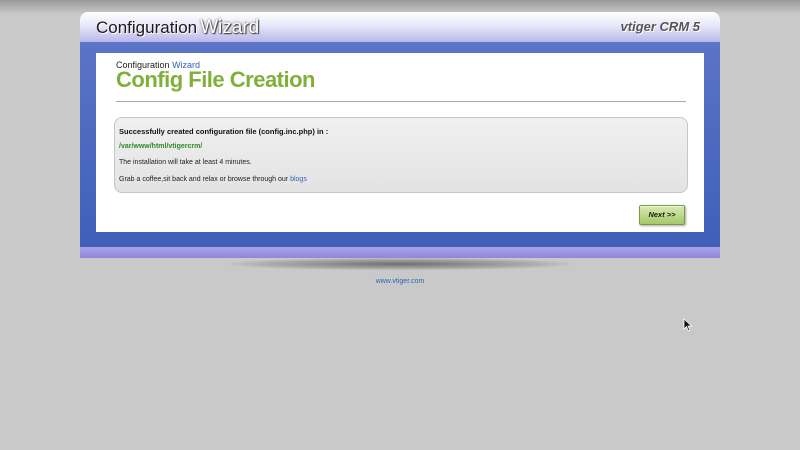 This screenshot has height=450, width=800. What do you see at coordinates (400, 264) in the screenshot?
I see `wizard-shadow` at bounding box center [400, 264].